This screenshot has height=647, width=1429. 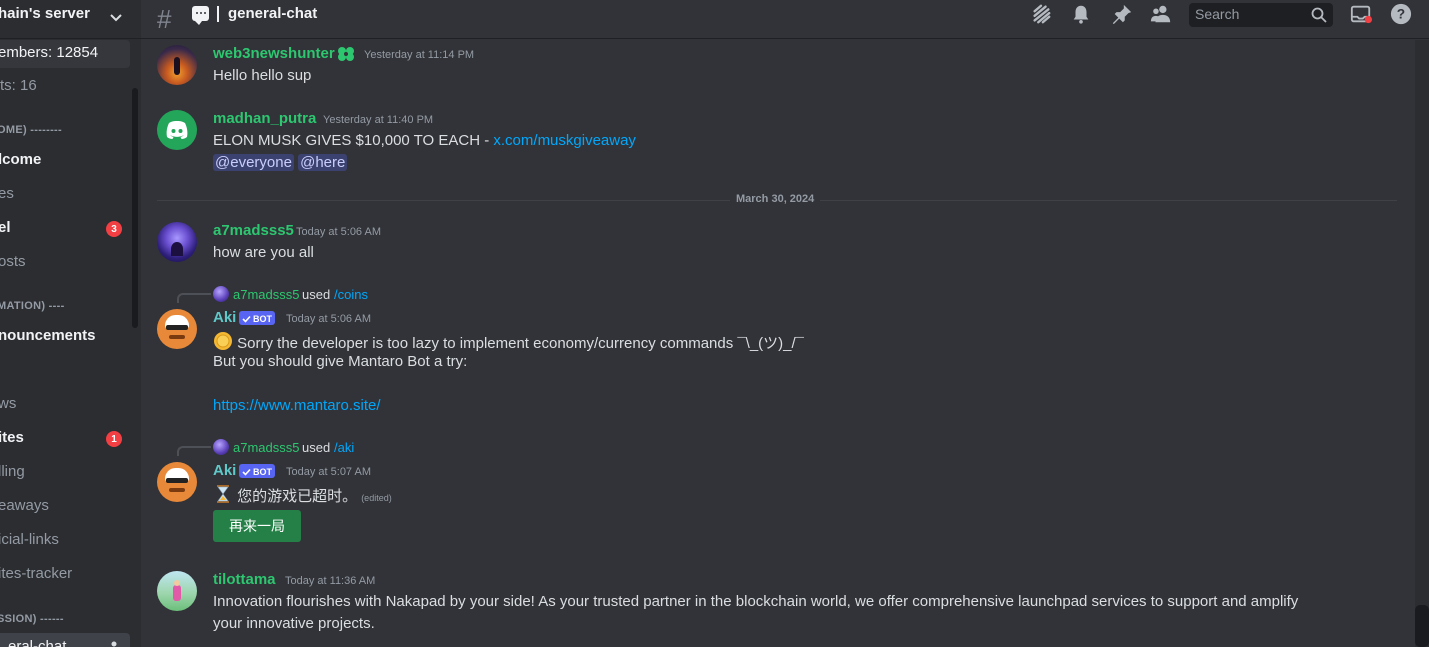 I want to click on channel-polling: lling, so click(x=12, y=471).